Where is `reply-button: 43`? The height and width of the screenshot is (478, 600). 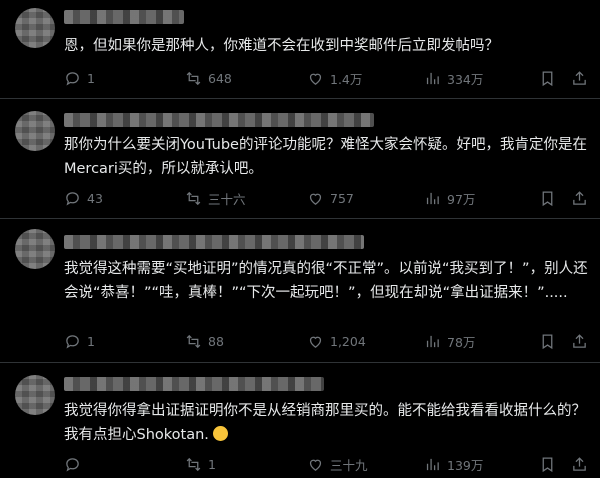 reply-button: 43 is located at coordinates (83, 198).